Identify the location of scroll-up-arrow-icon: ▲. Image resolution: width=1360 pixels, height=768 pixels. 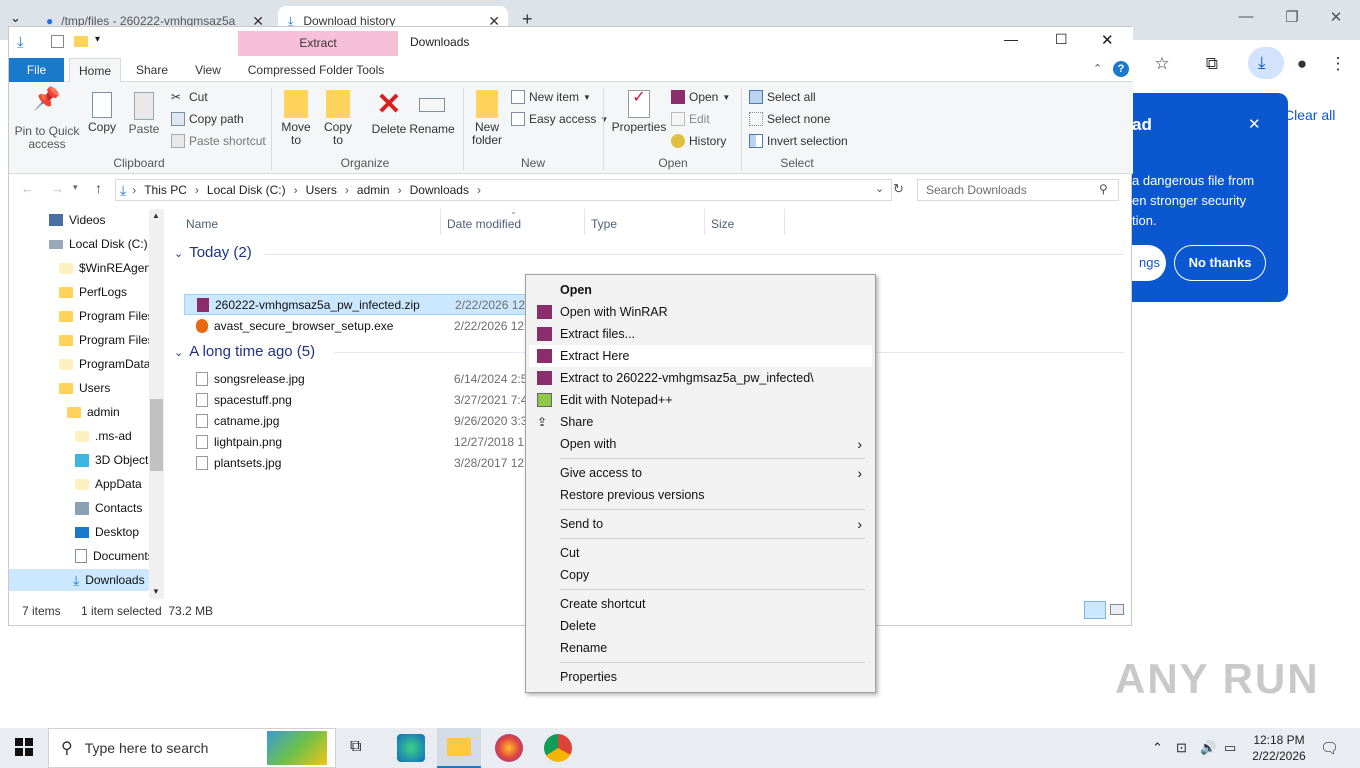
(156, 215).